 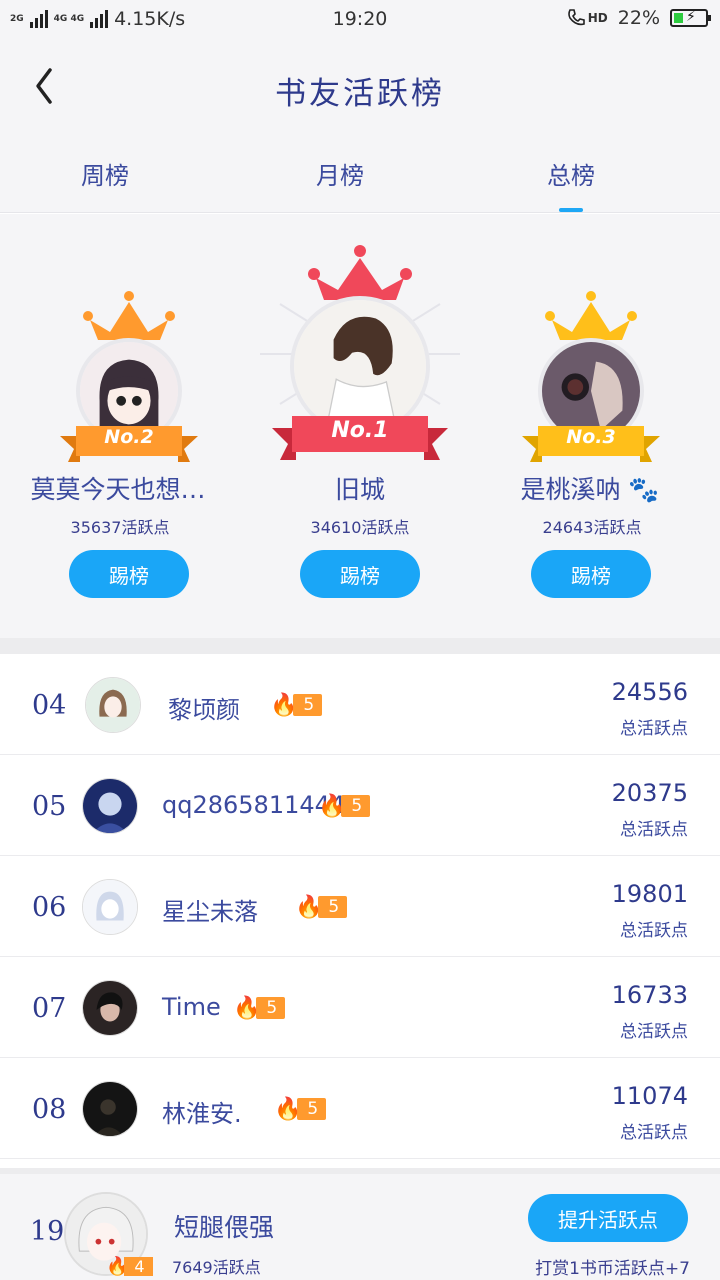 I want to click on podium-third: No.3 是桃溪呐 🐾 24643活跃点 踢榜, so click(x=600, y=426).